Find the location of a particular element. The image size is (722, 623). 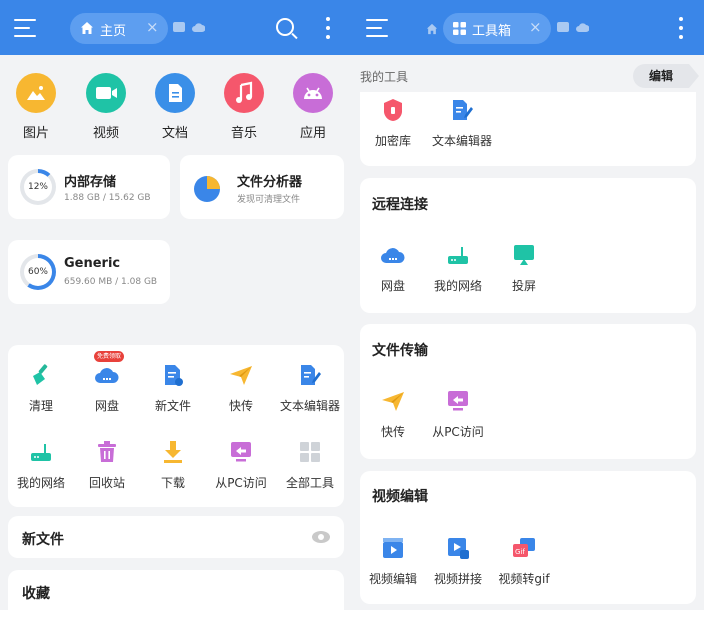

download-icon is located at coordinates (173, 452).